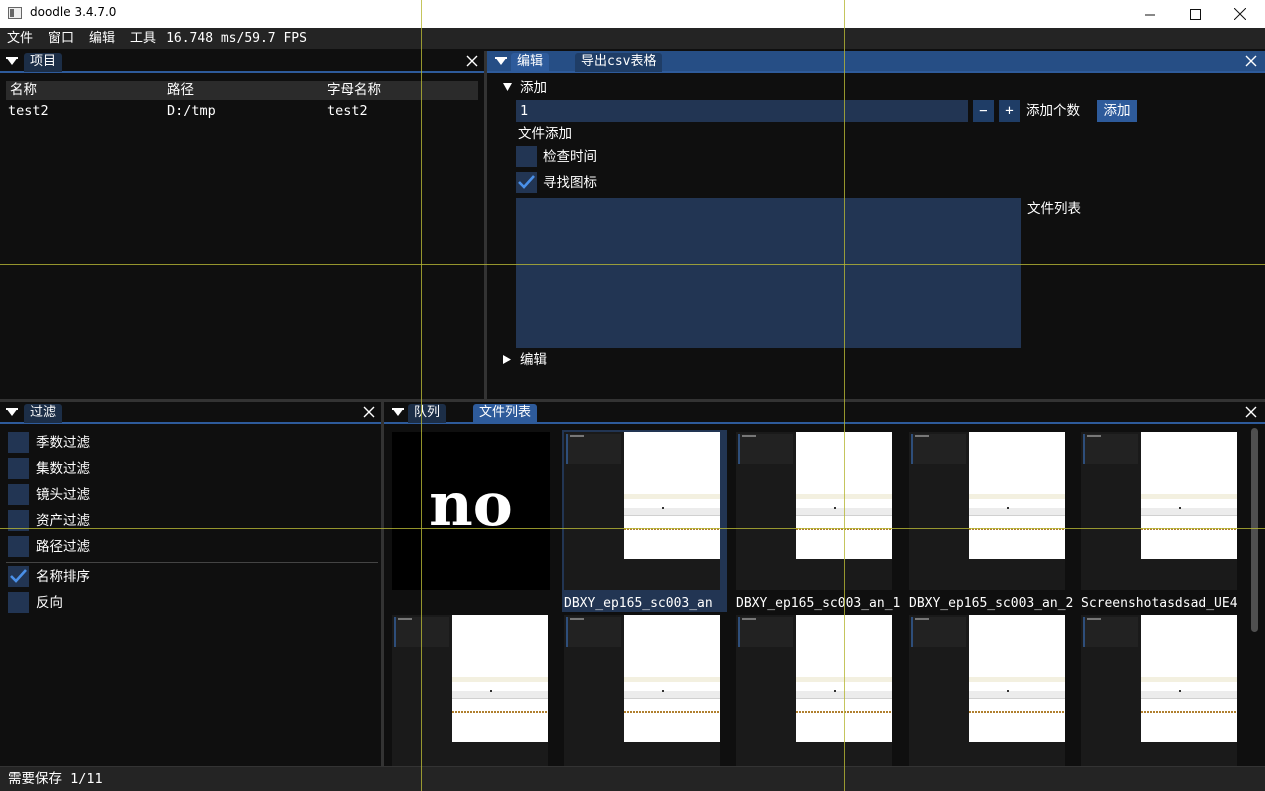 Image resolution: width=1265 pixels, height=791 pixels. I want to click on file-label: DBXY_ep165_sc003_an, so click(644, 604).